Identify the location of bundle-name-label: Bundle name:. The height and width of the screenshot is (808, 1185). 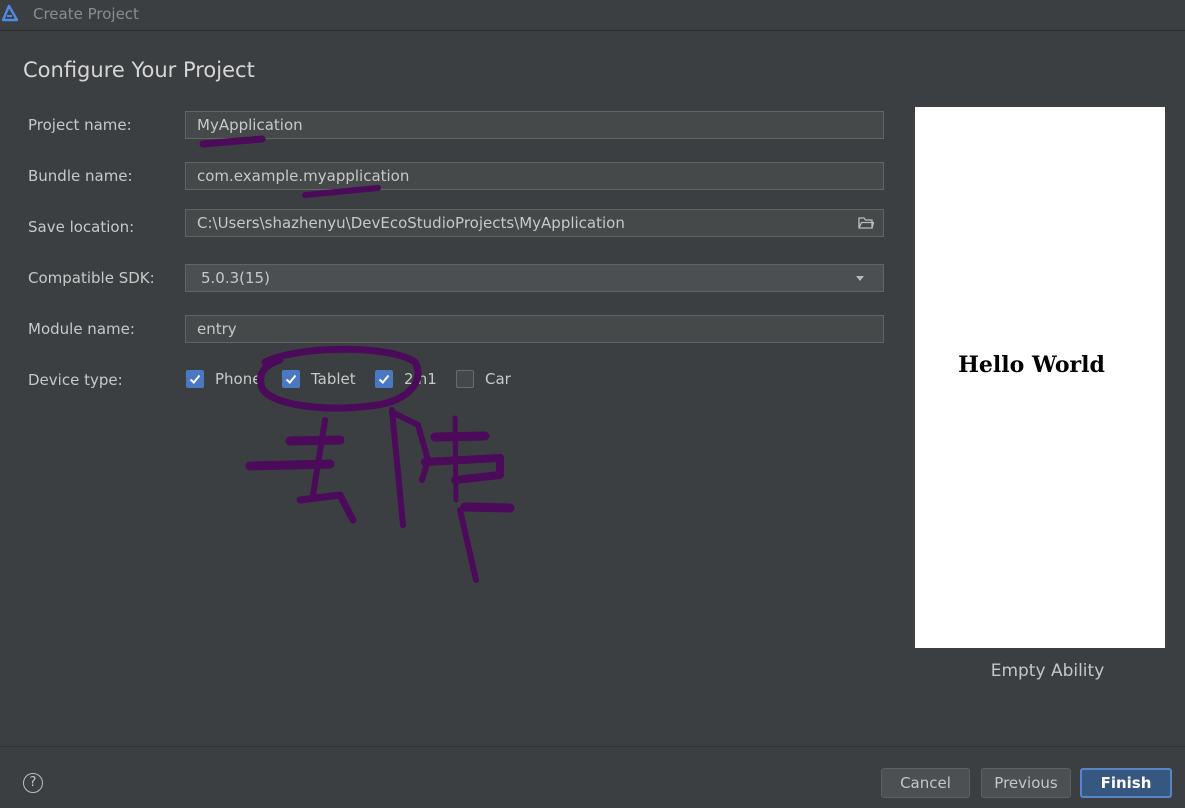
(80, 176).